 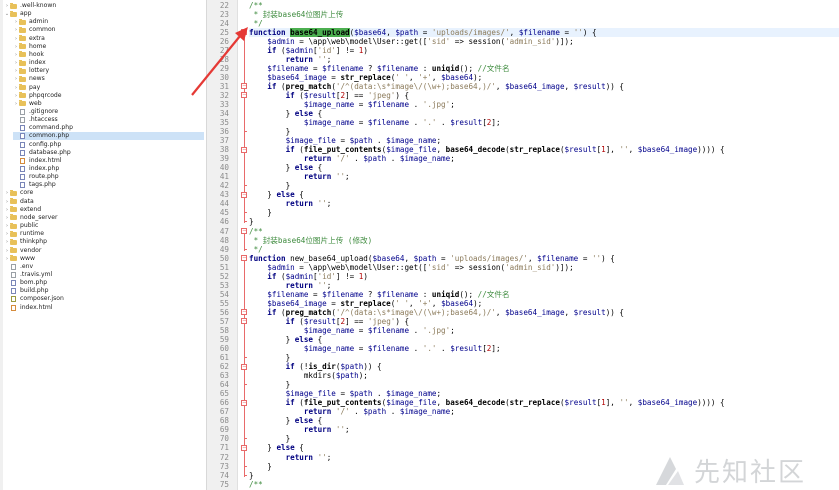 I want to click on tree-folder: › runtime, so click(x=104, y=234).